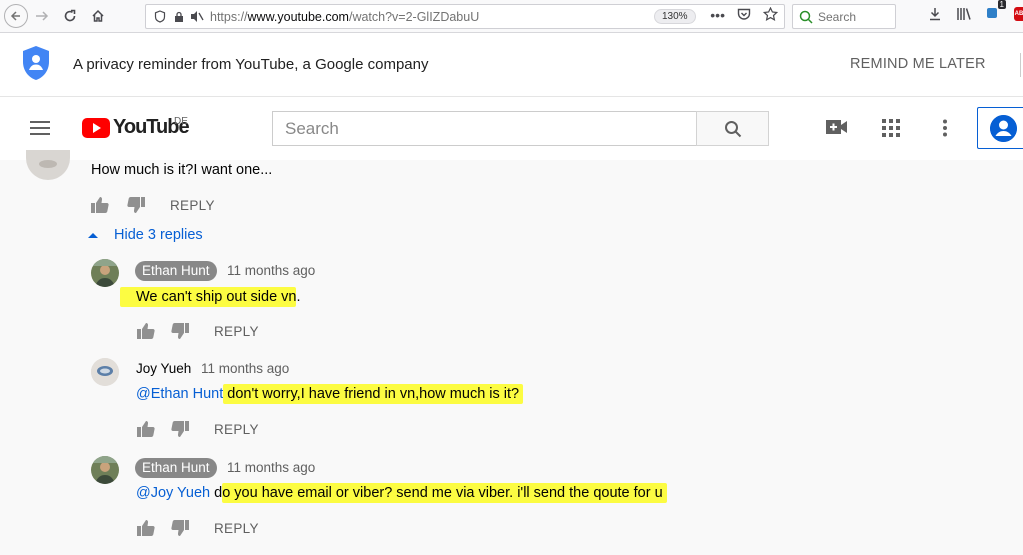 The height and width of the screenshot is (555, 1023). Describe the element at coordinates (891, 128) in the screenshot. I see `apps-grid-icon` at that location.